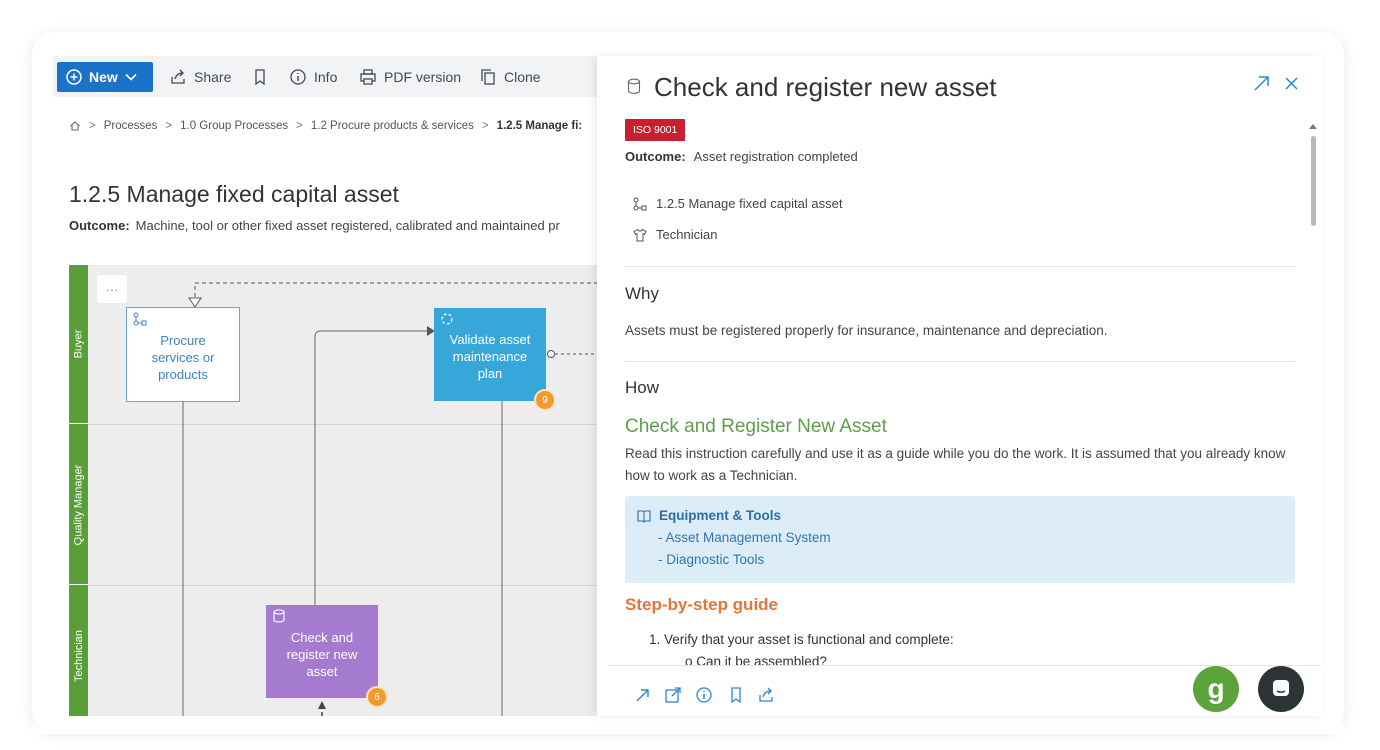 The height and width of the screenshot is (750, 1380). I want to click on instruction-title: Check and Register New Asset, so click(756, 426).